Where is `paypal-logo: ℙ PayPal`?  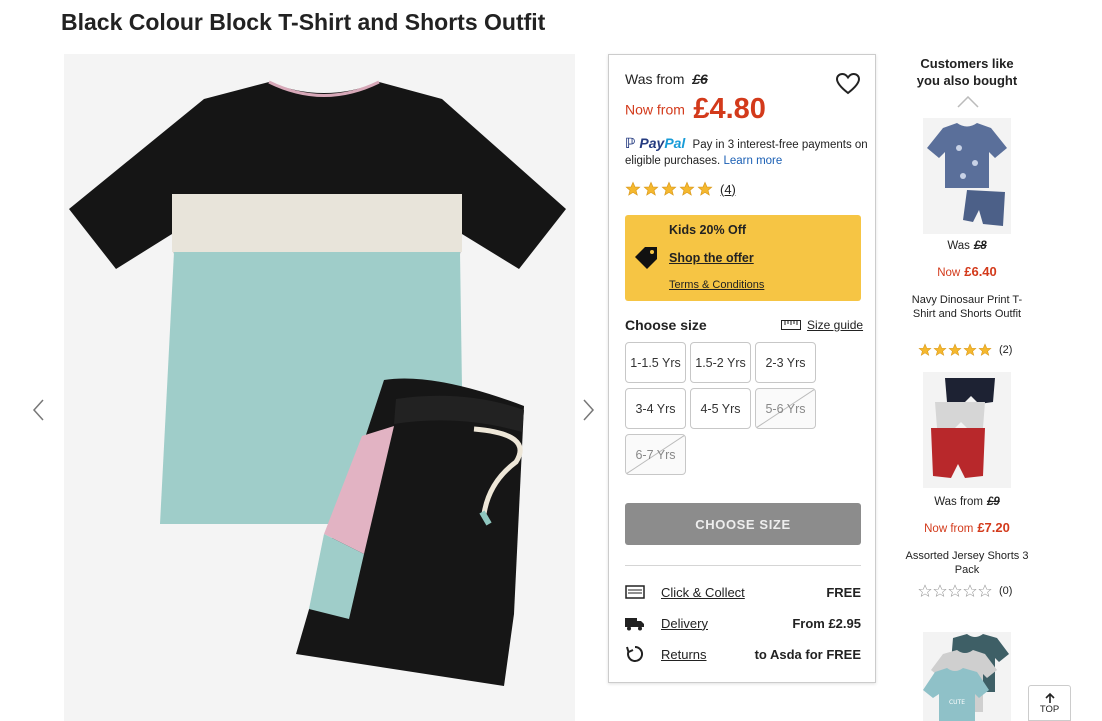
paypal-logo: ℙ PayPal is located at coordinates (655, 143).